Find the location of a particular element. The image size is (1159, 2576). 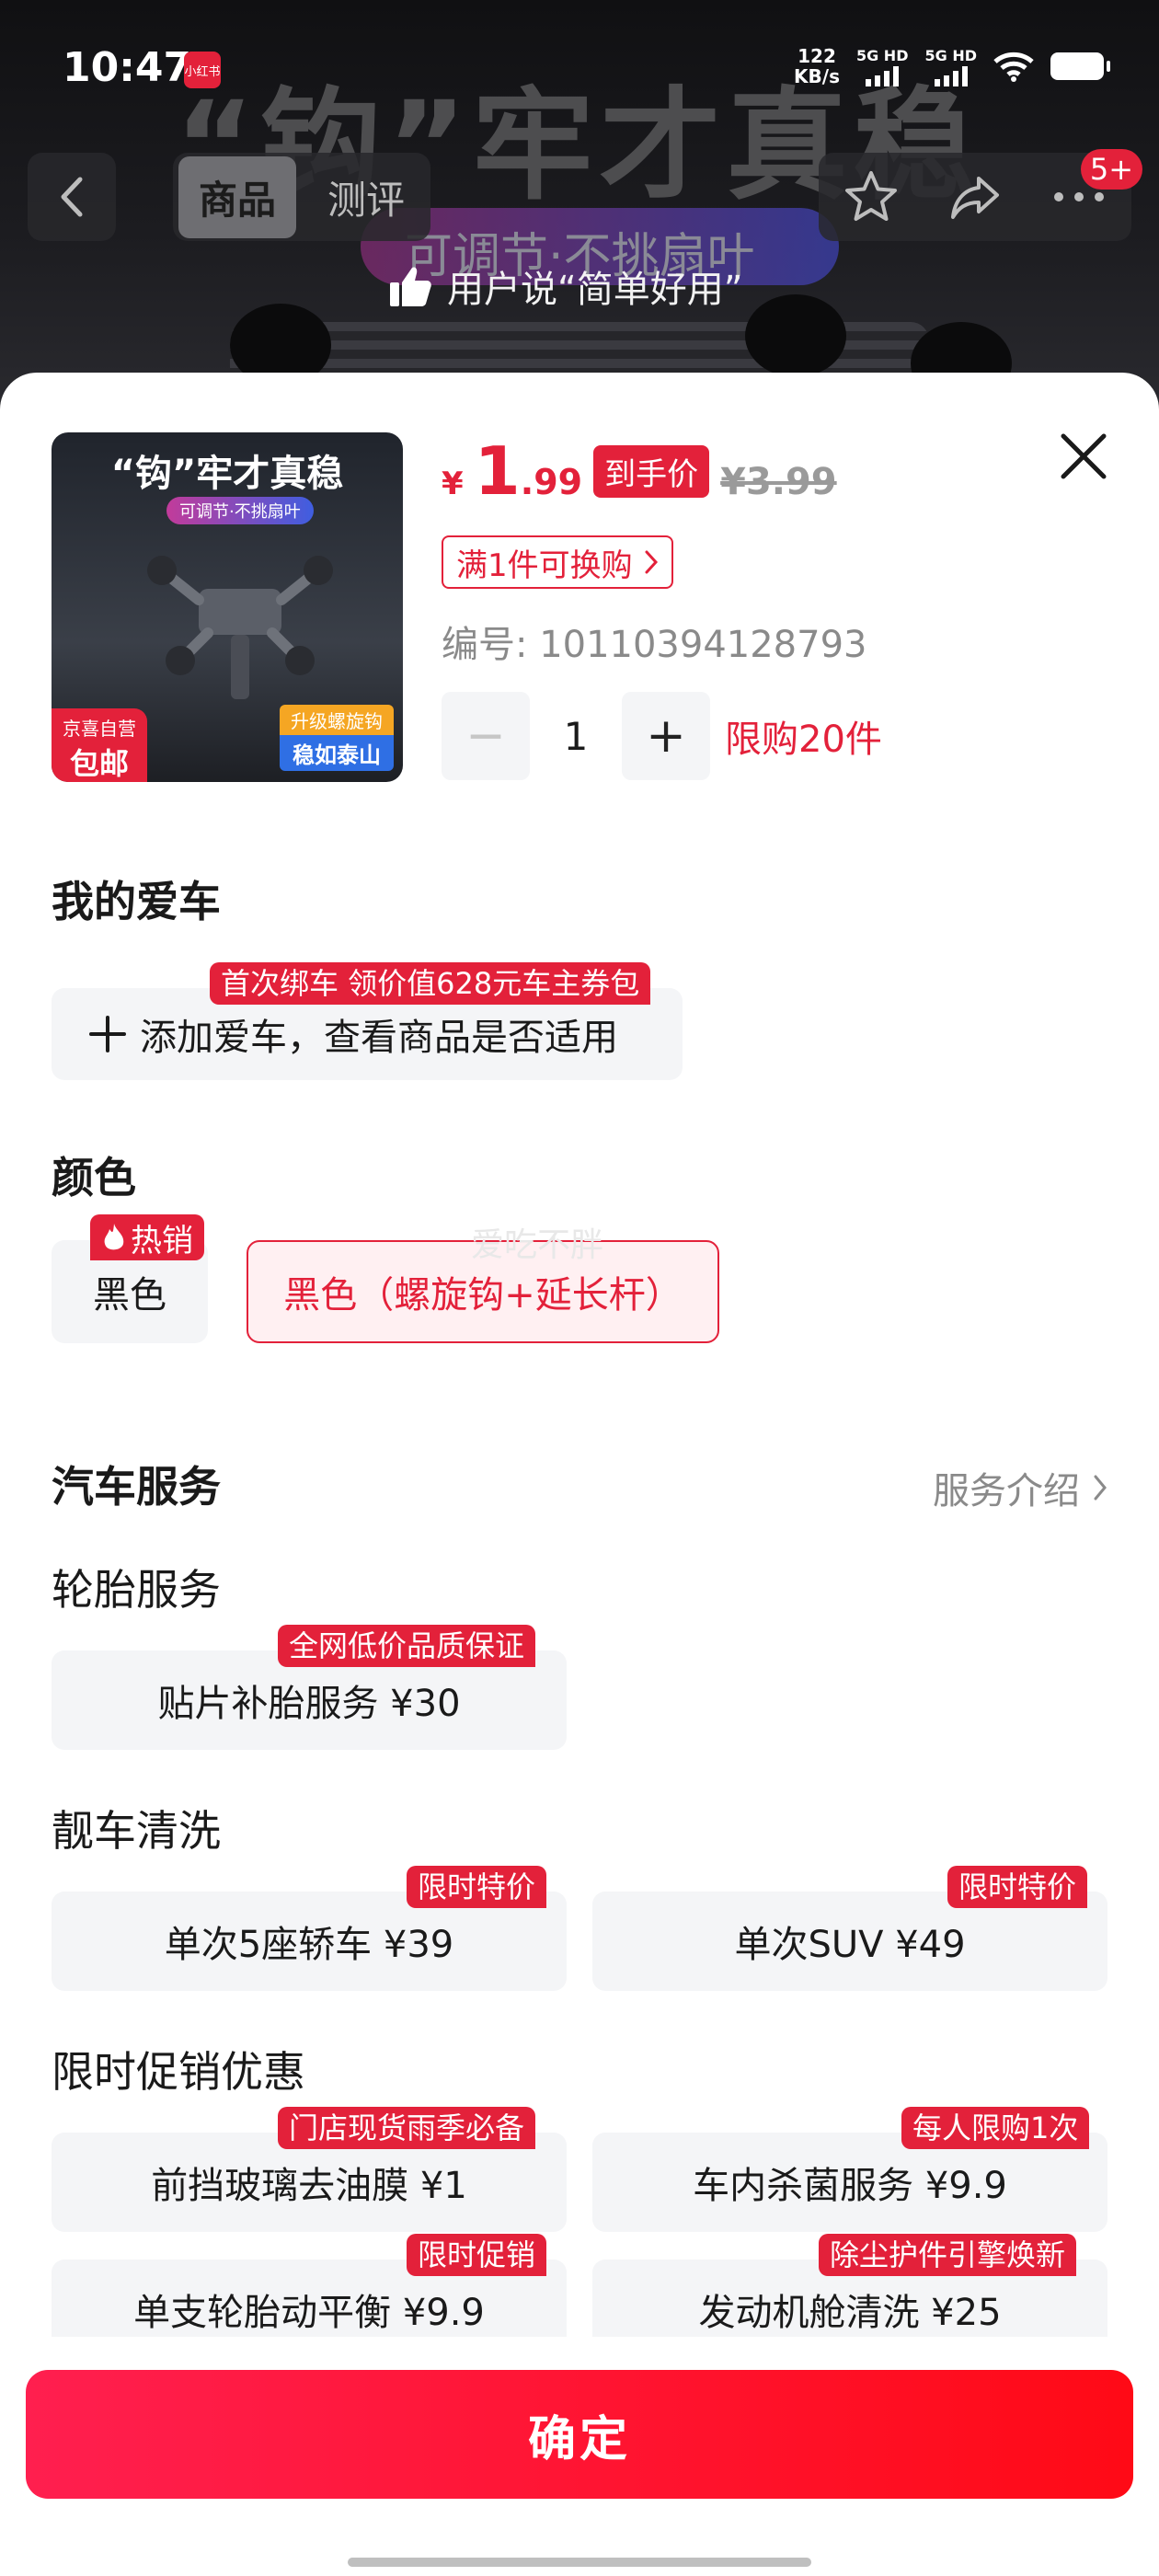

quantity-value: 1 is located at coordinates (576, 736).